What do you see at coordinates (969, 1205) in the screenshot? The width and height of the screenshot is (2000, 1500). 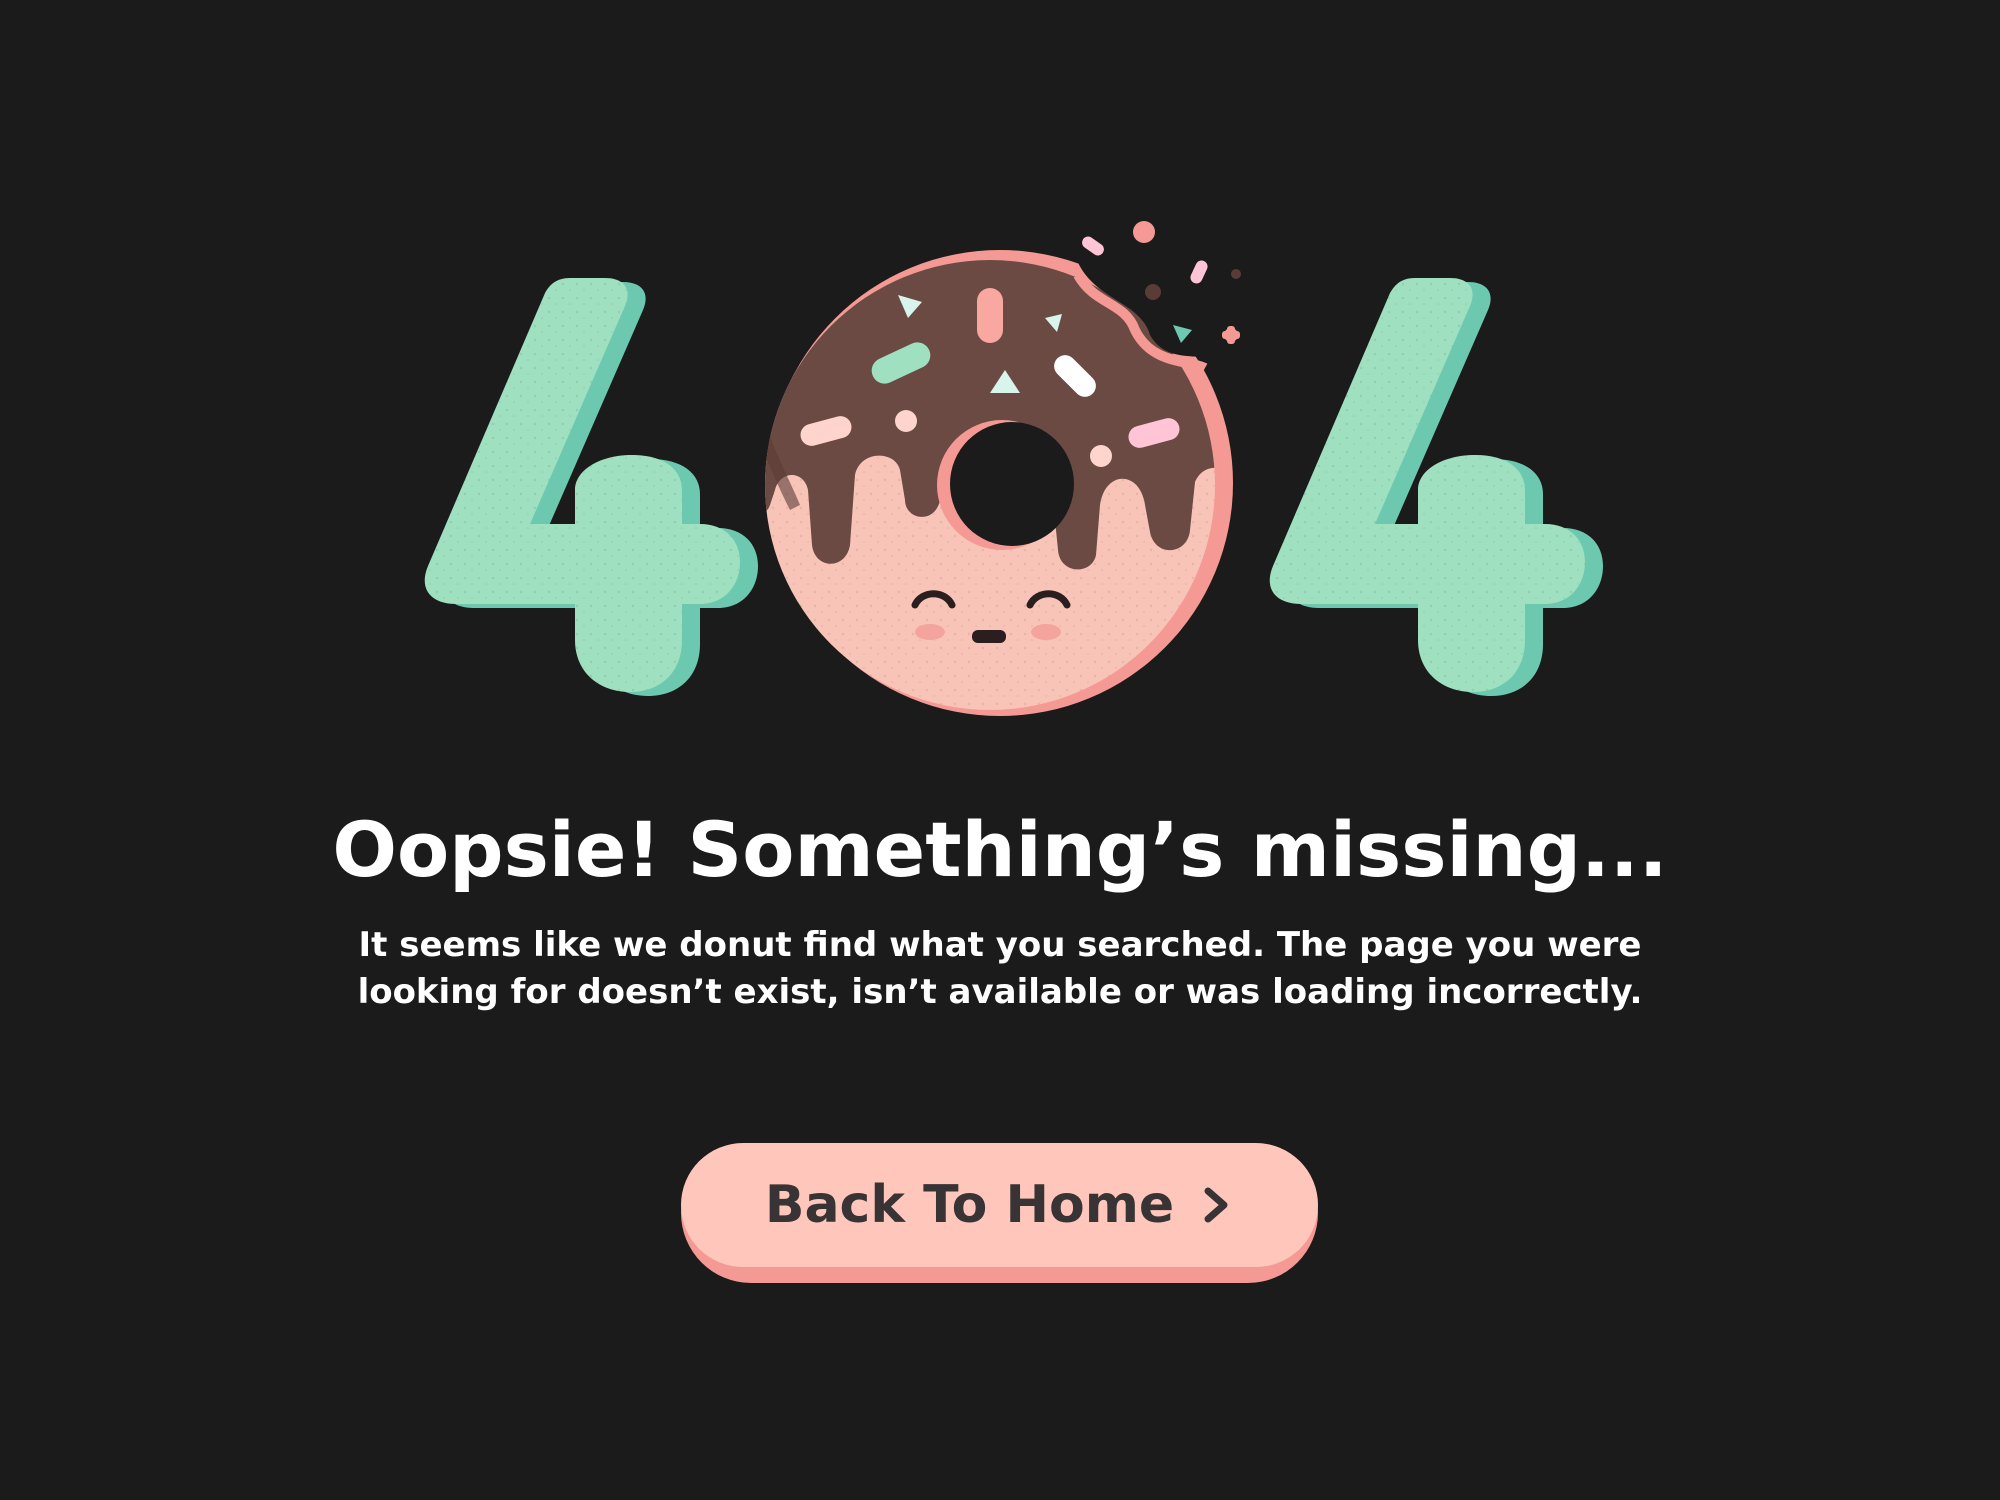 I see `back-to-home-label: Back To Home` at bounding box center [969, 1205].